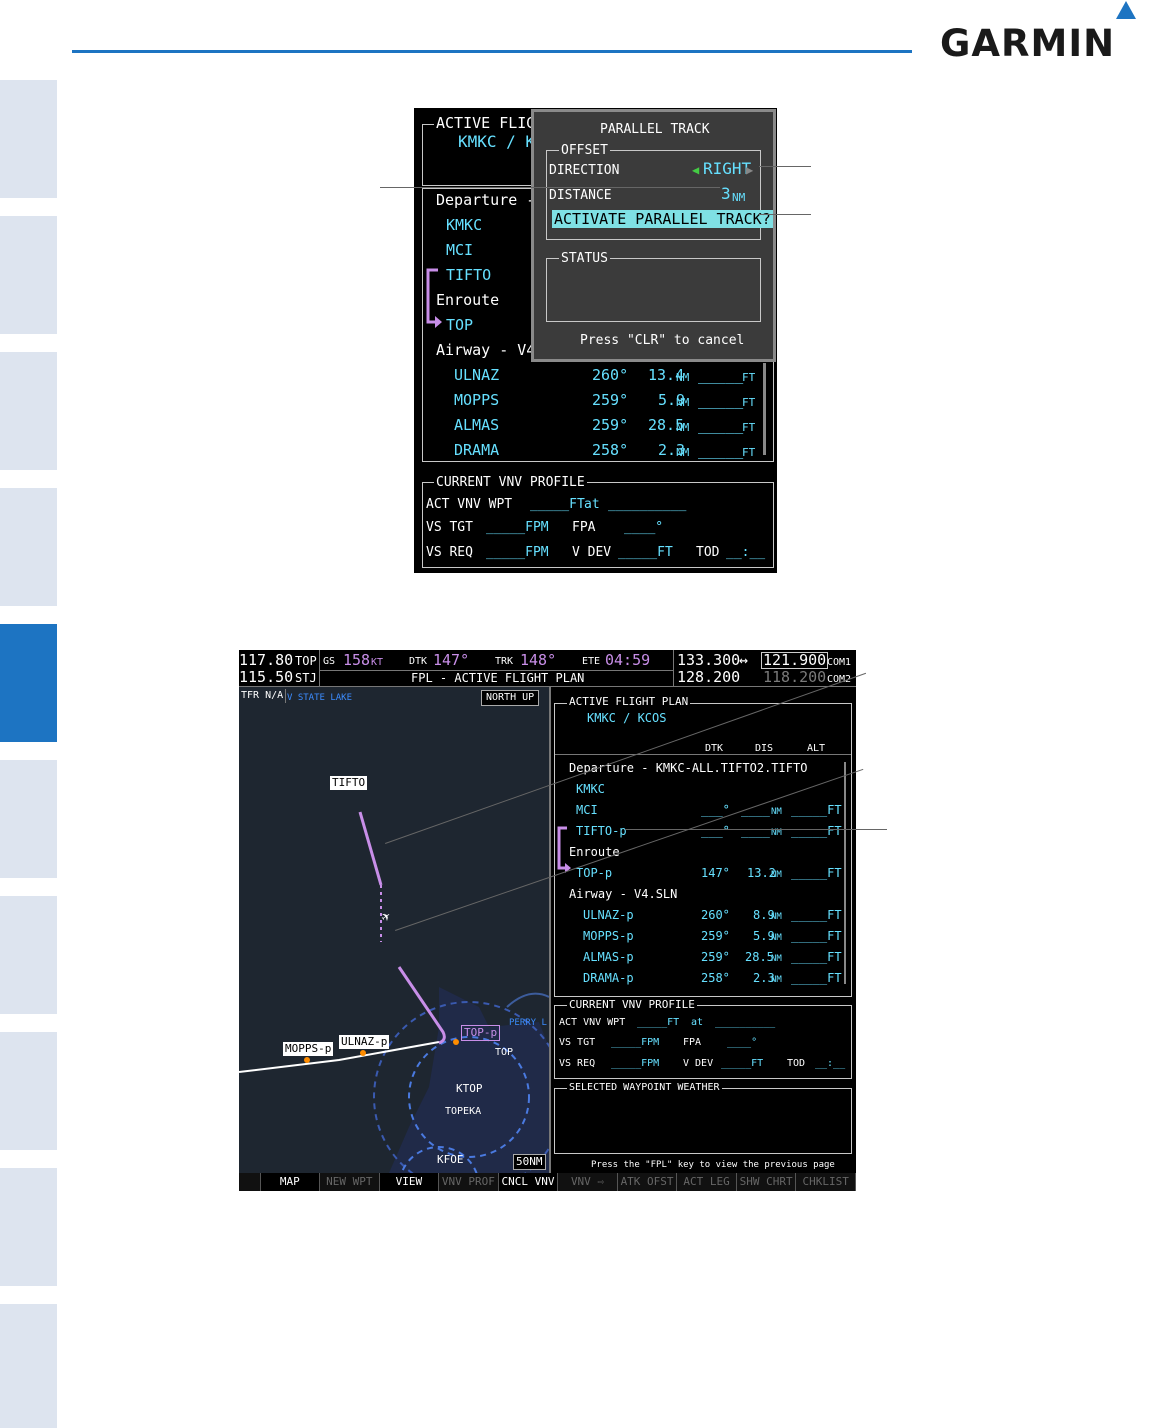  Describe the element at coordinates (721, 375) in the screenshot. I see `row-alt: _____` at that location.